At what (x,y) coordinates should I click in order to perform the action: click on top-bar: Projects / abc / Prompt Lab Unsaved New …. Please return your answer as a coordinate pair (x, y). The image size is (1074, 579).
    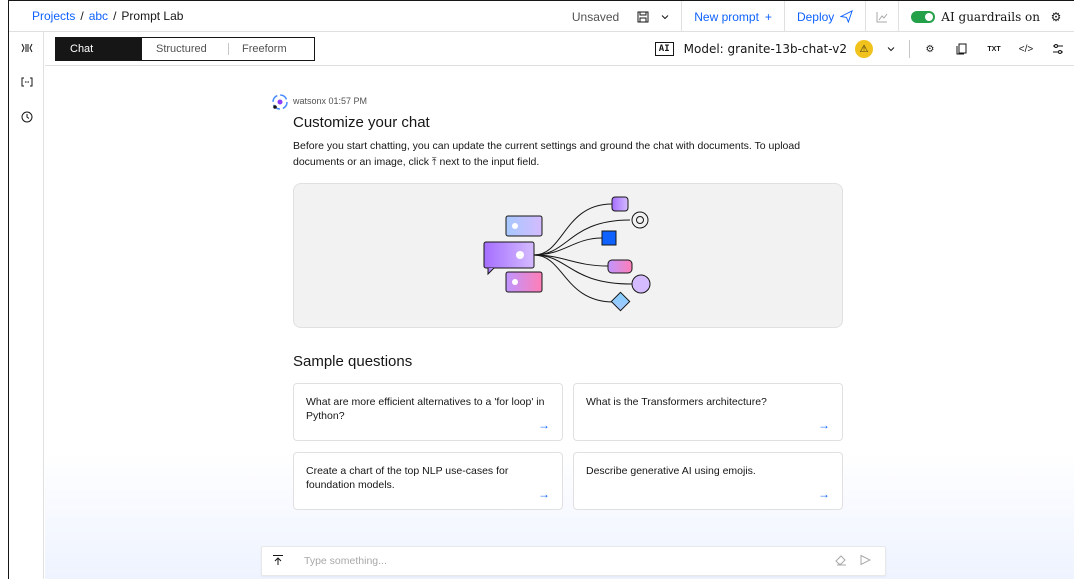
    Looking at the image, I should click on (541, 16).